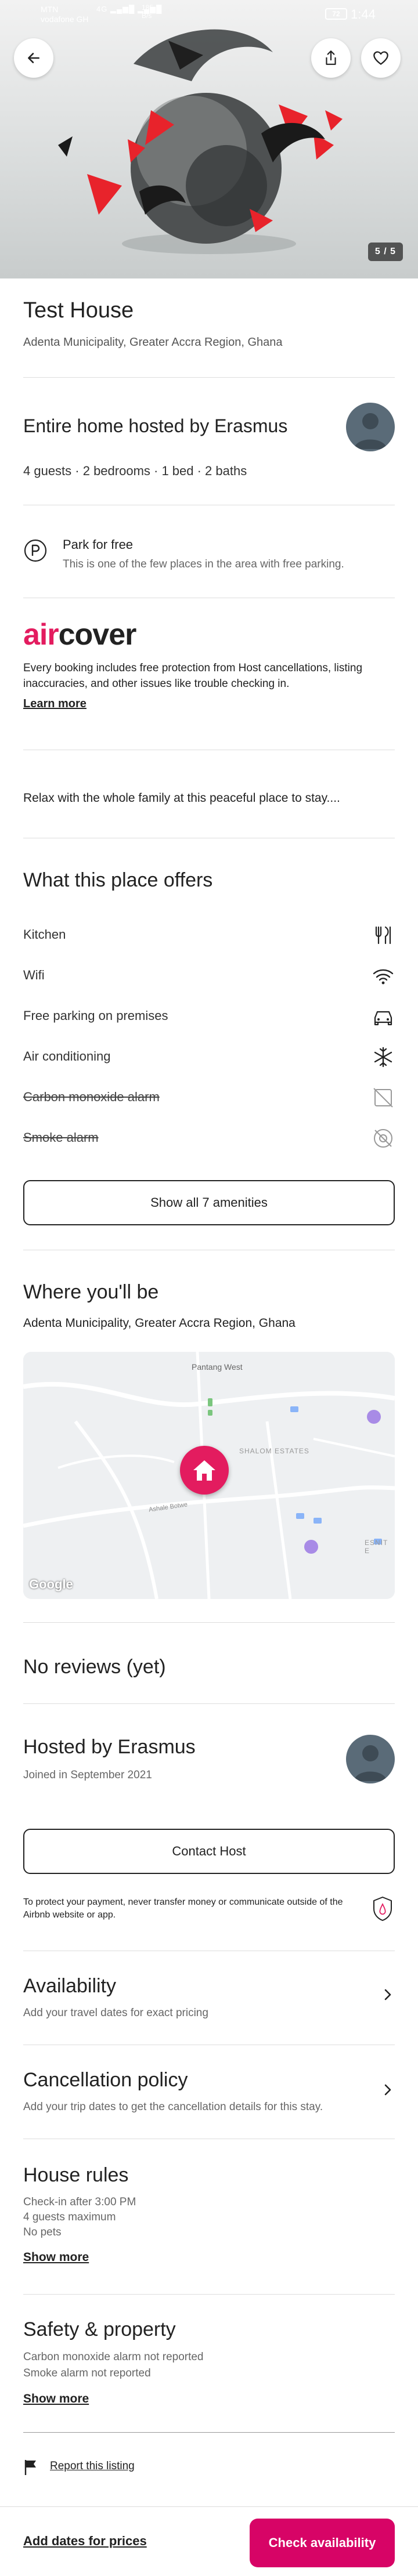 This screenshot has width=418, height=2576. What do you see at coordinates (209, 1138) in the screenshot?
I see `amenity-smoke-alarm: Smoke alarm` at bounding box center [209, 1138].